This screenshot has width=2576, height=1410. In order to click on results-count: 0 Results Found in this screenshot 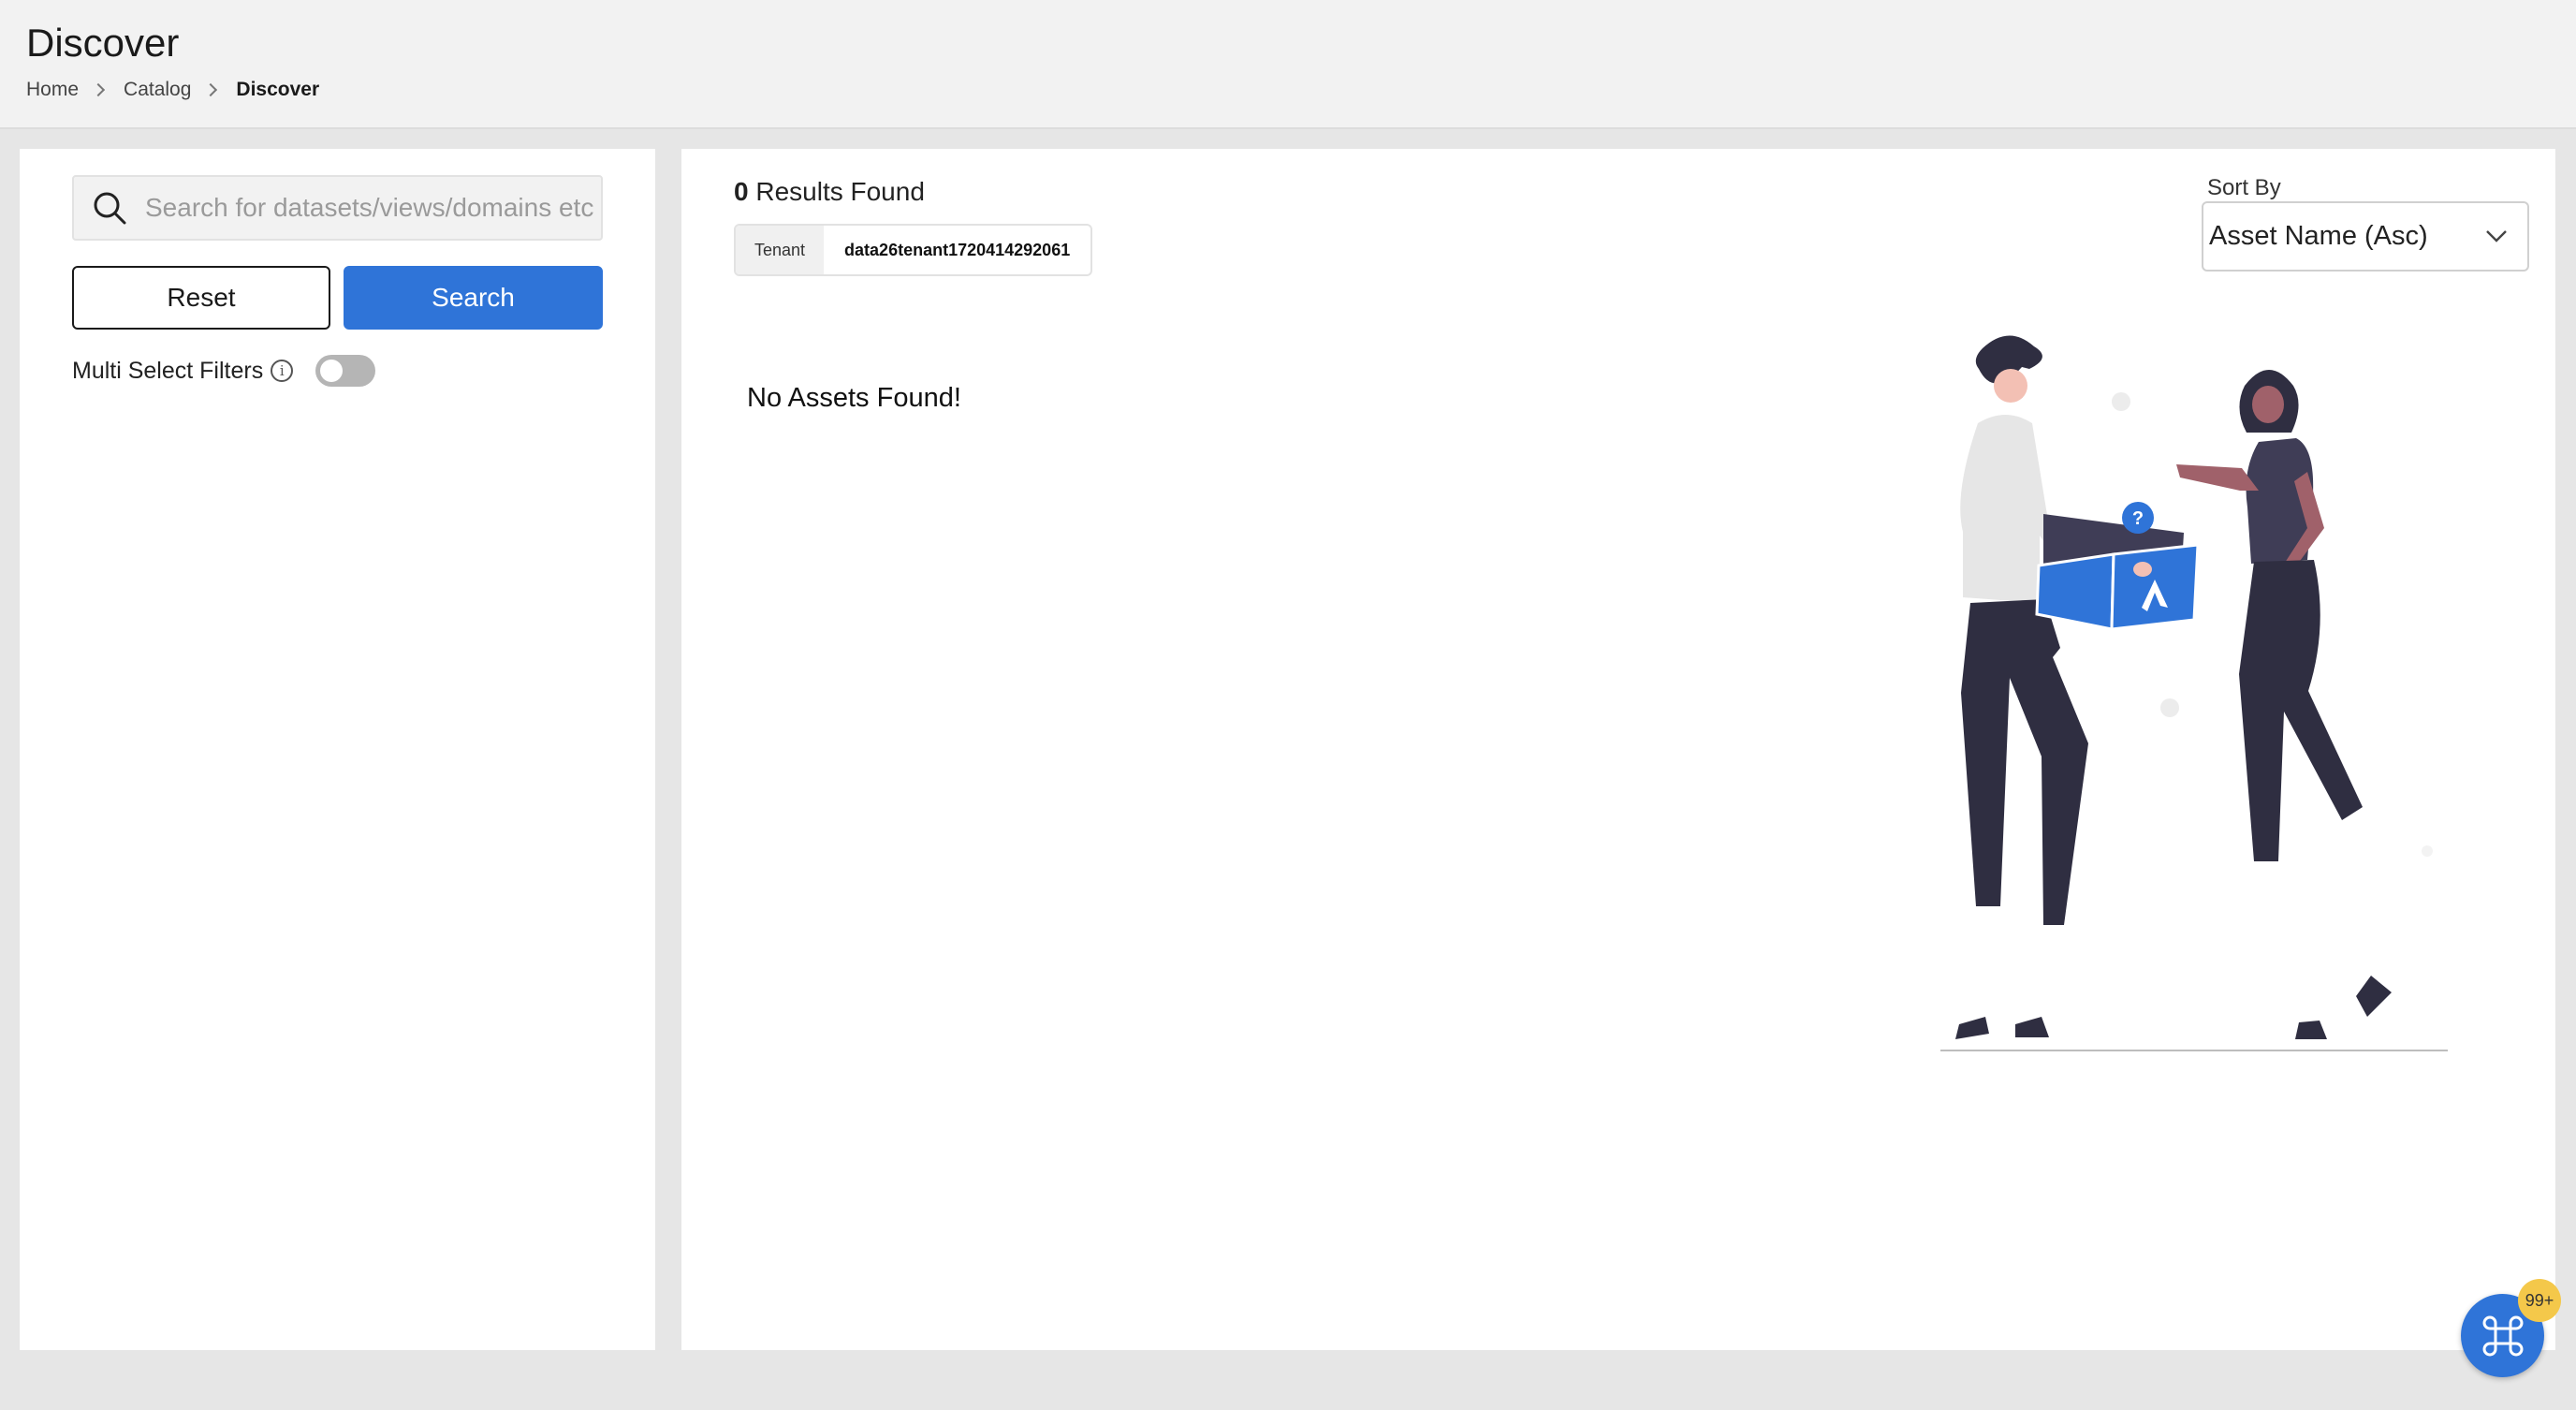, I will do `click(829, 192)`.